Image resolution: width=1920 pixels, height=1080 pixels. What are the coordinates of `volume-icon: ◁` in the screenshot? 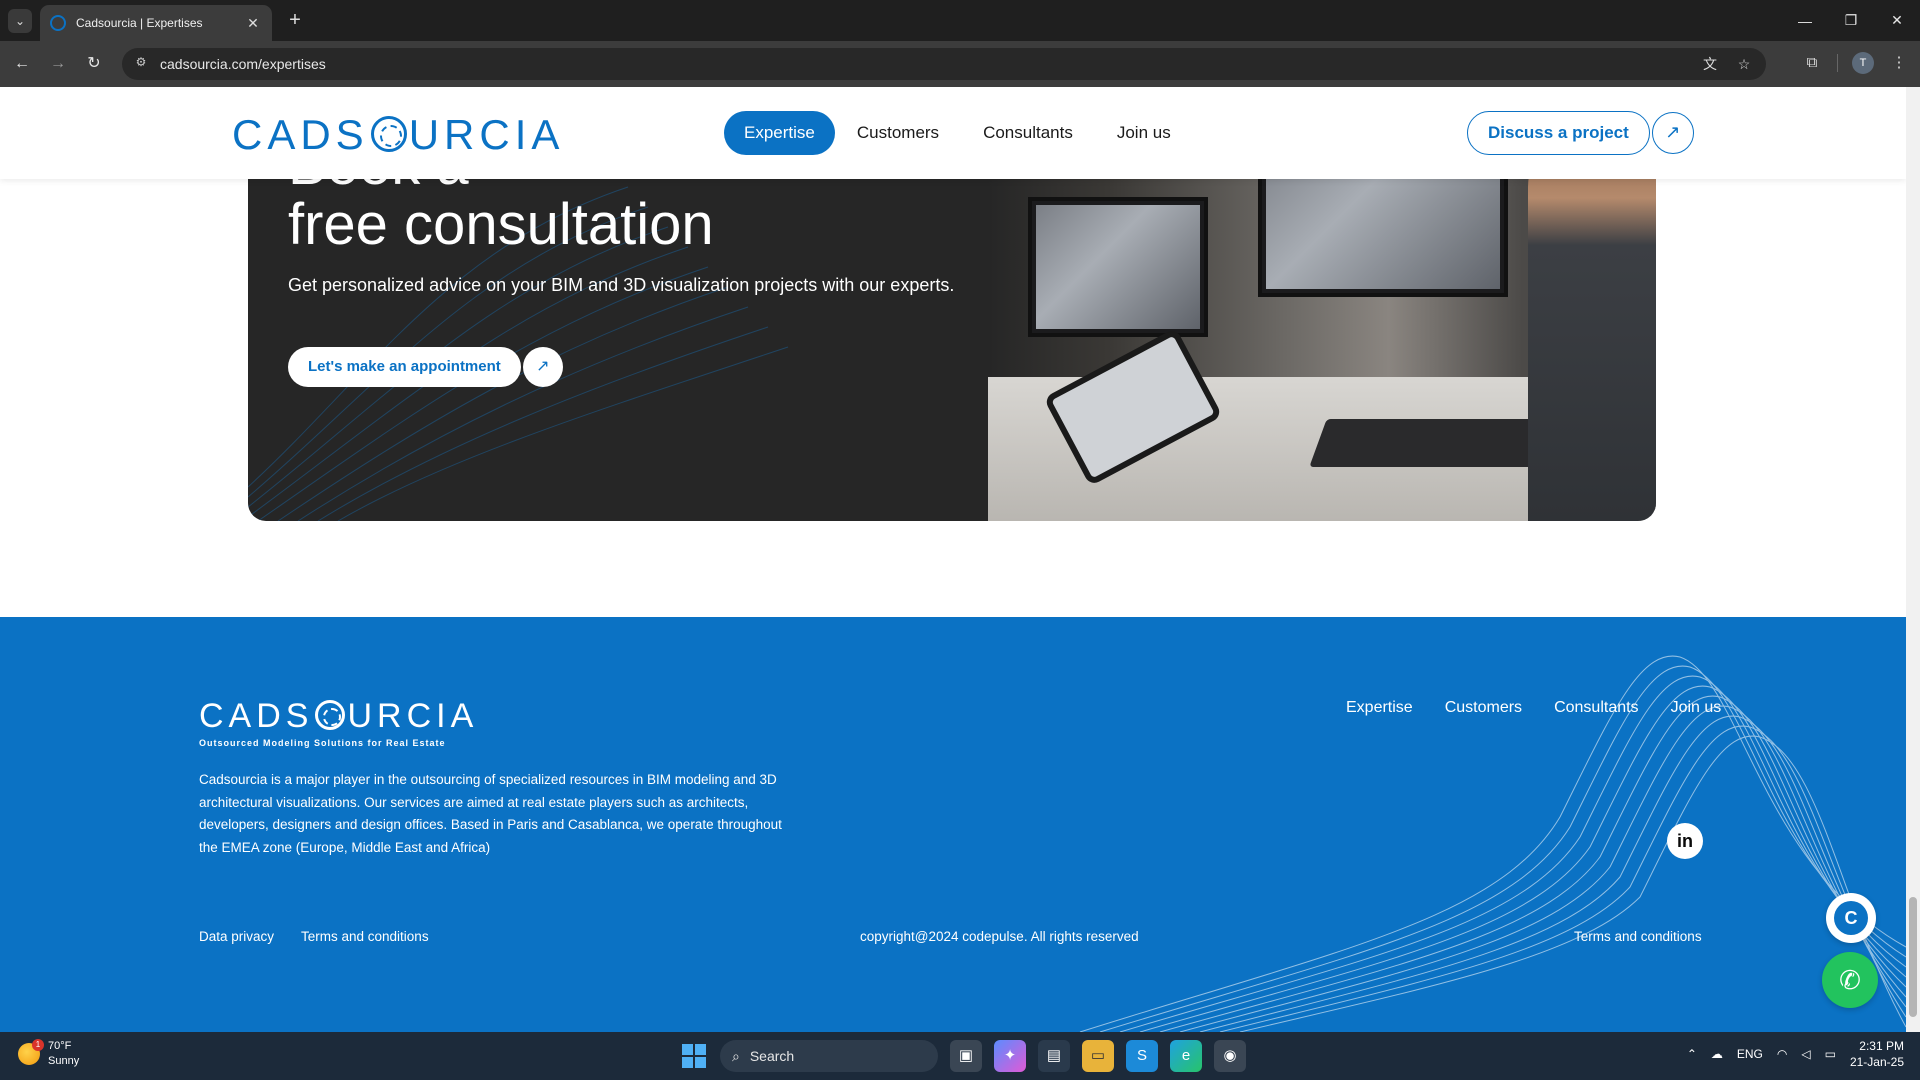 It's located at (1805, 1054).